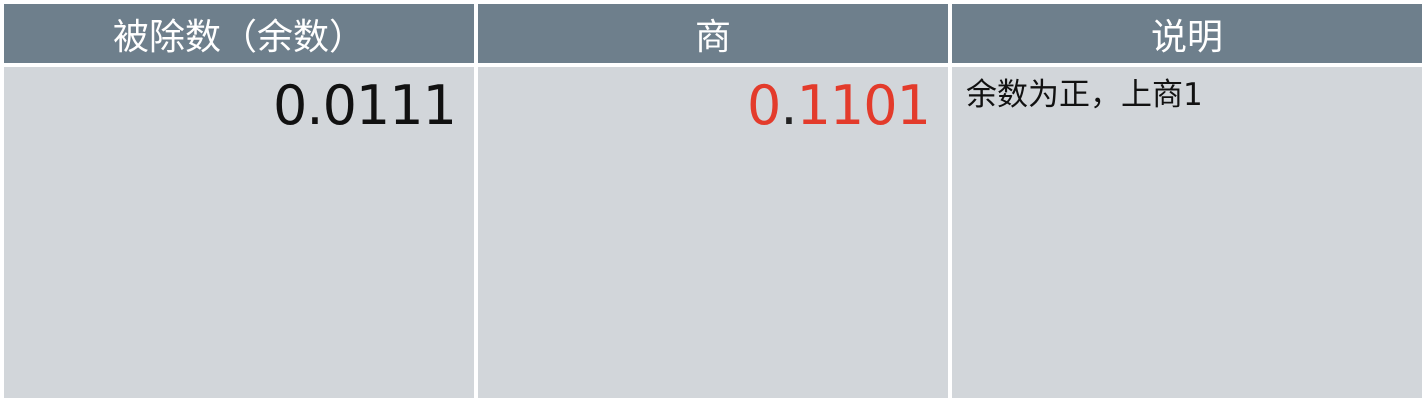 The height and width of the screenshot is (402, 1426). What do you see at coordinates (1187, 33) in the screenshot?
I see `header-note: 说明` at bounding box center [1187, 33].